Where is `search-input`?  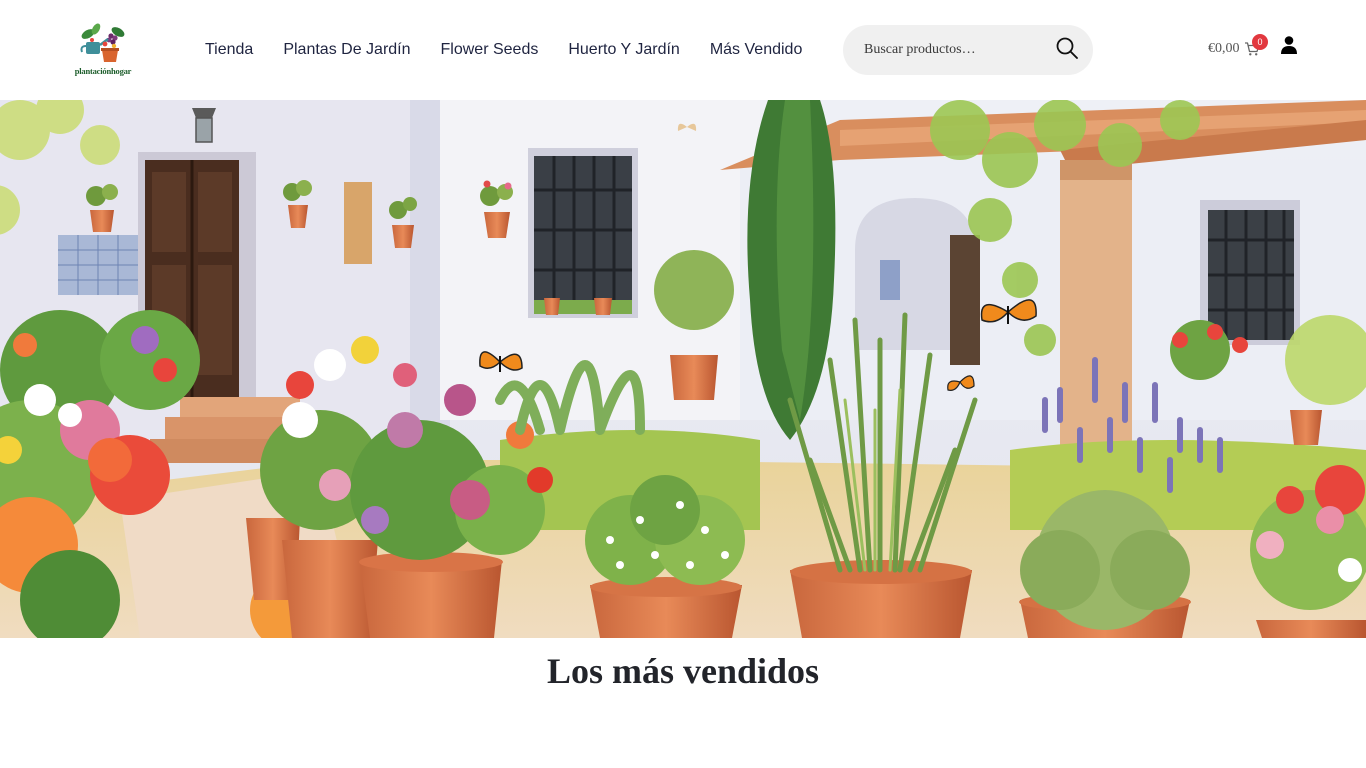 search-input is located at coordinates (943, 50).